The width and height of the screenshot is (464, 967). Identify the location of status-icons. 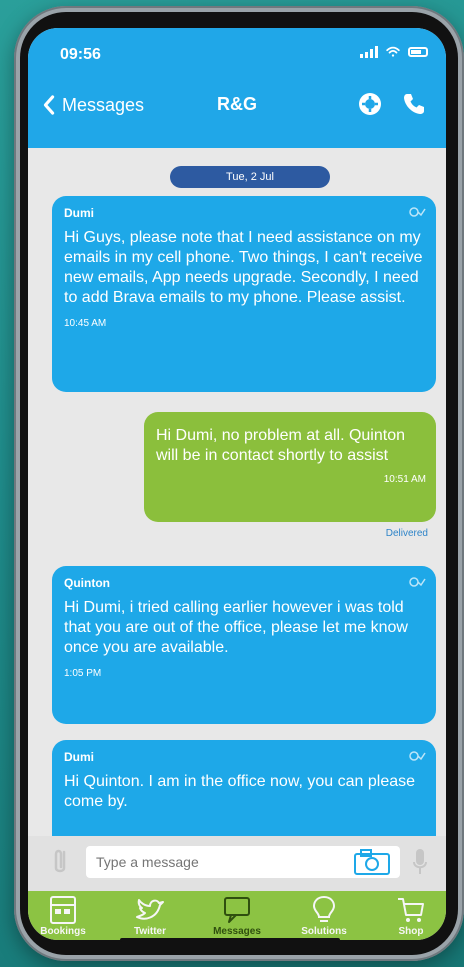
(394, 52).